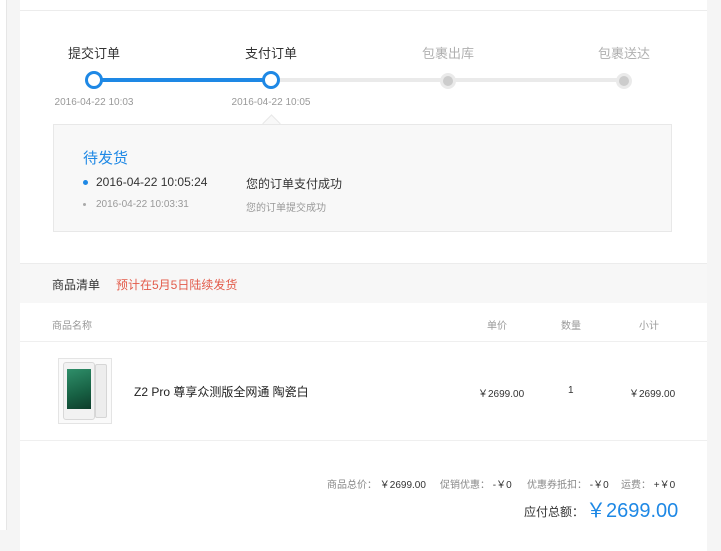 The image size is (721, 551). What do you see at coordinates (177, 285) in the screenshot?
I see `shipping-notice: 预计在5月5日陆续发货` at bounding box center [177, 285].